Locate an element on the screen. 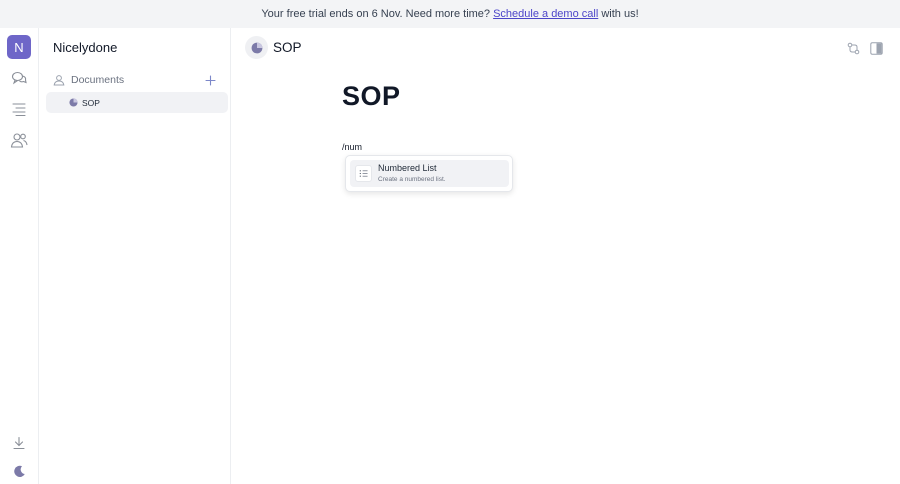 The height and width of the screenshot is (484, 900). documents-section-label: Documents is located at coordinates (98, 80).